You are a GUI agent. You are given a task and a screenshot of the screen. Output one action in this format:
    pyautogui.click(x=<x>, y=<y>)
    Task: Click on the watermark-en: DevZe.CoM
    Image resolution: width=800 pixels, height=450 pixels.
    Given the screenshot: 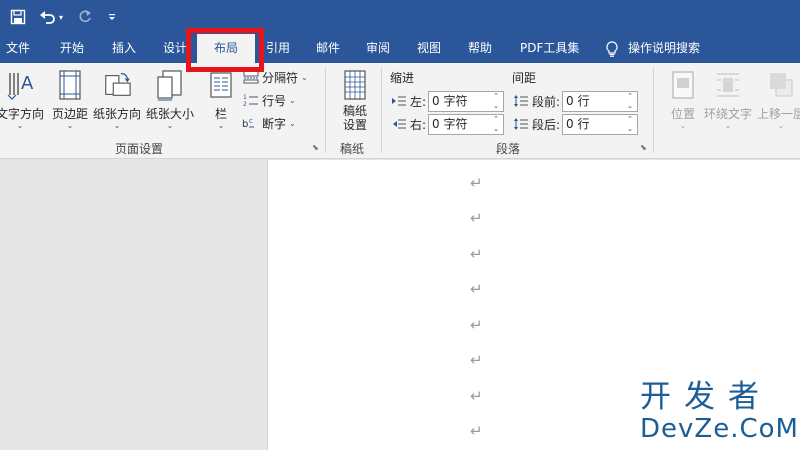 What is the action you would take?
    pyautogui.click(x=719, y=429)
    